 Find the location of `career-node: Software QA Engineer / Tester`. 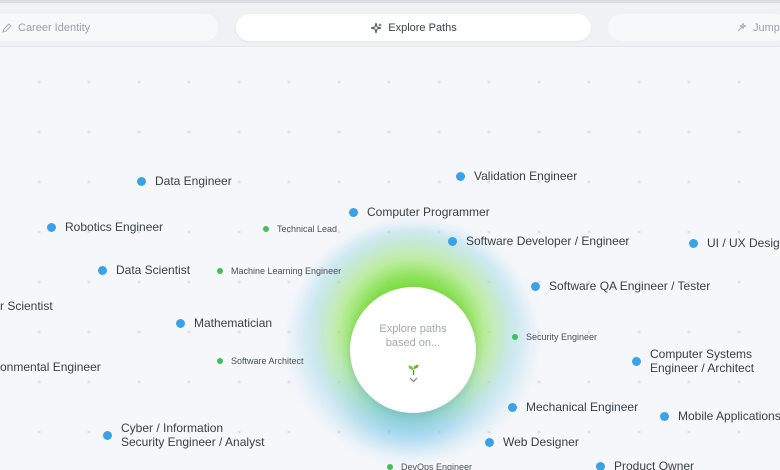

career-node: Software QA Engineer / Tester is located at coordinates (620, 286).